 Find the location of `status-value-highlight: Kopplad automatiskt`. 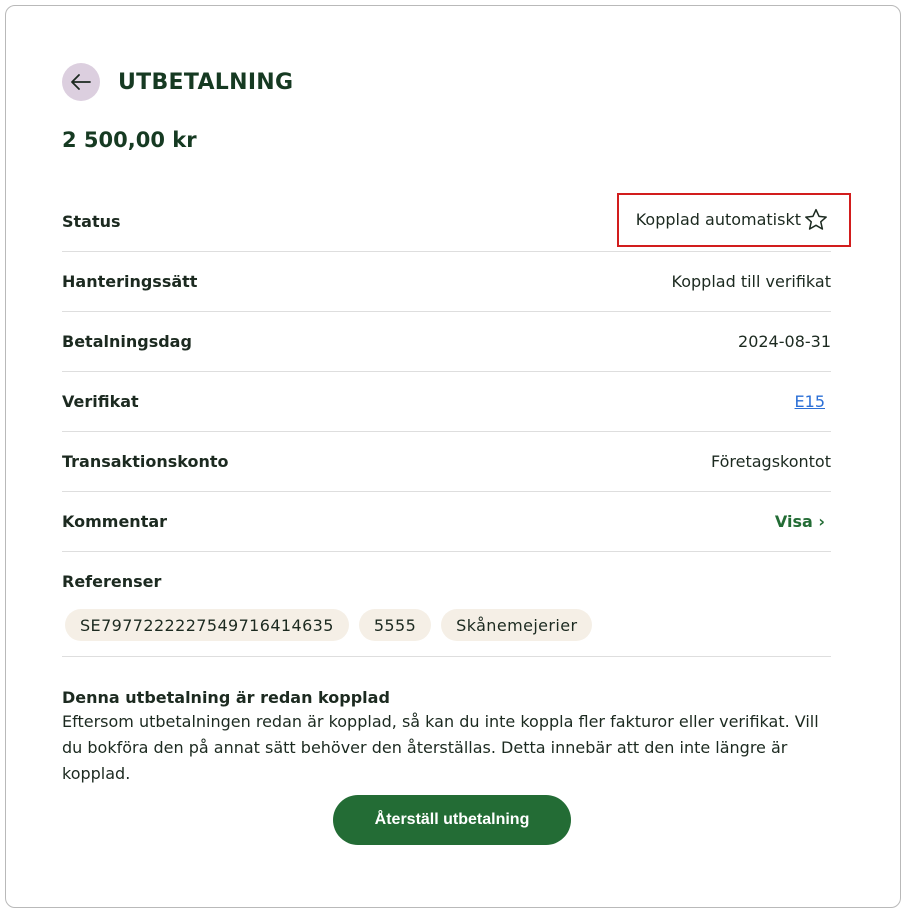

status-value-highlight: Kopplad automatiskt is located at coordinates (733, 219).